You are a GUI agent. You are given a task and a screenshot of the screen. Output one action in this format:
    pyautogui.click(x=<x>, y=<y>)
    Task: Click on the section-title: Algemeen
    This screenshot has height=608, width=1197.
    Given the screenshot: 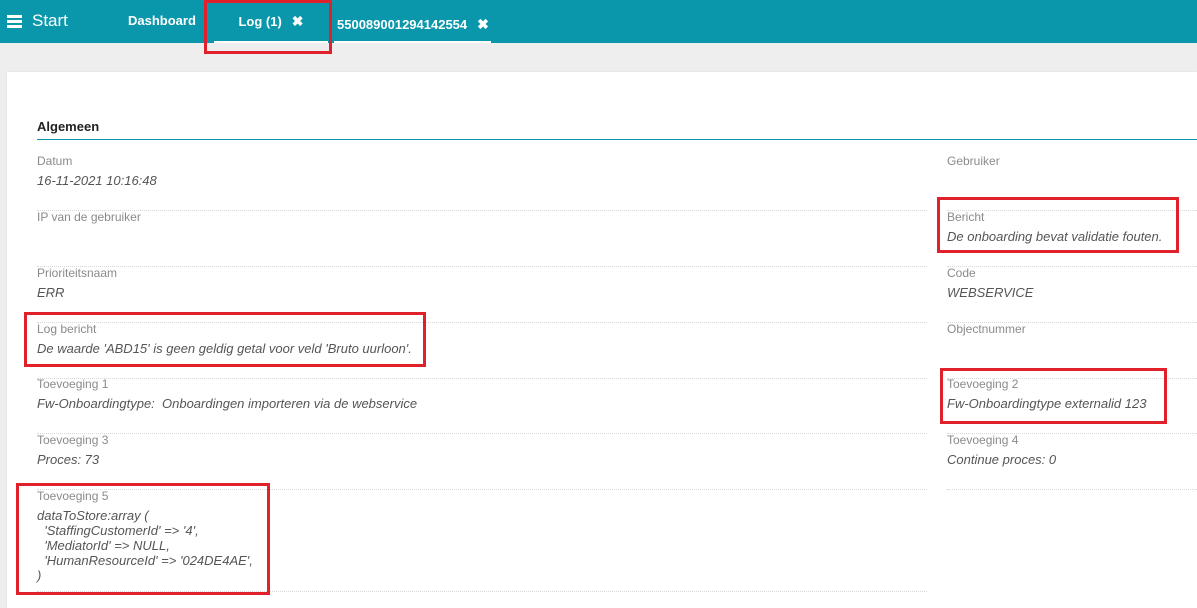 What is the action you would take?
    pyautogui.click(x=68, y=126)
    